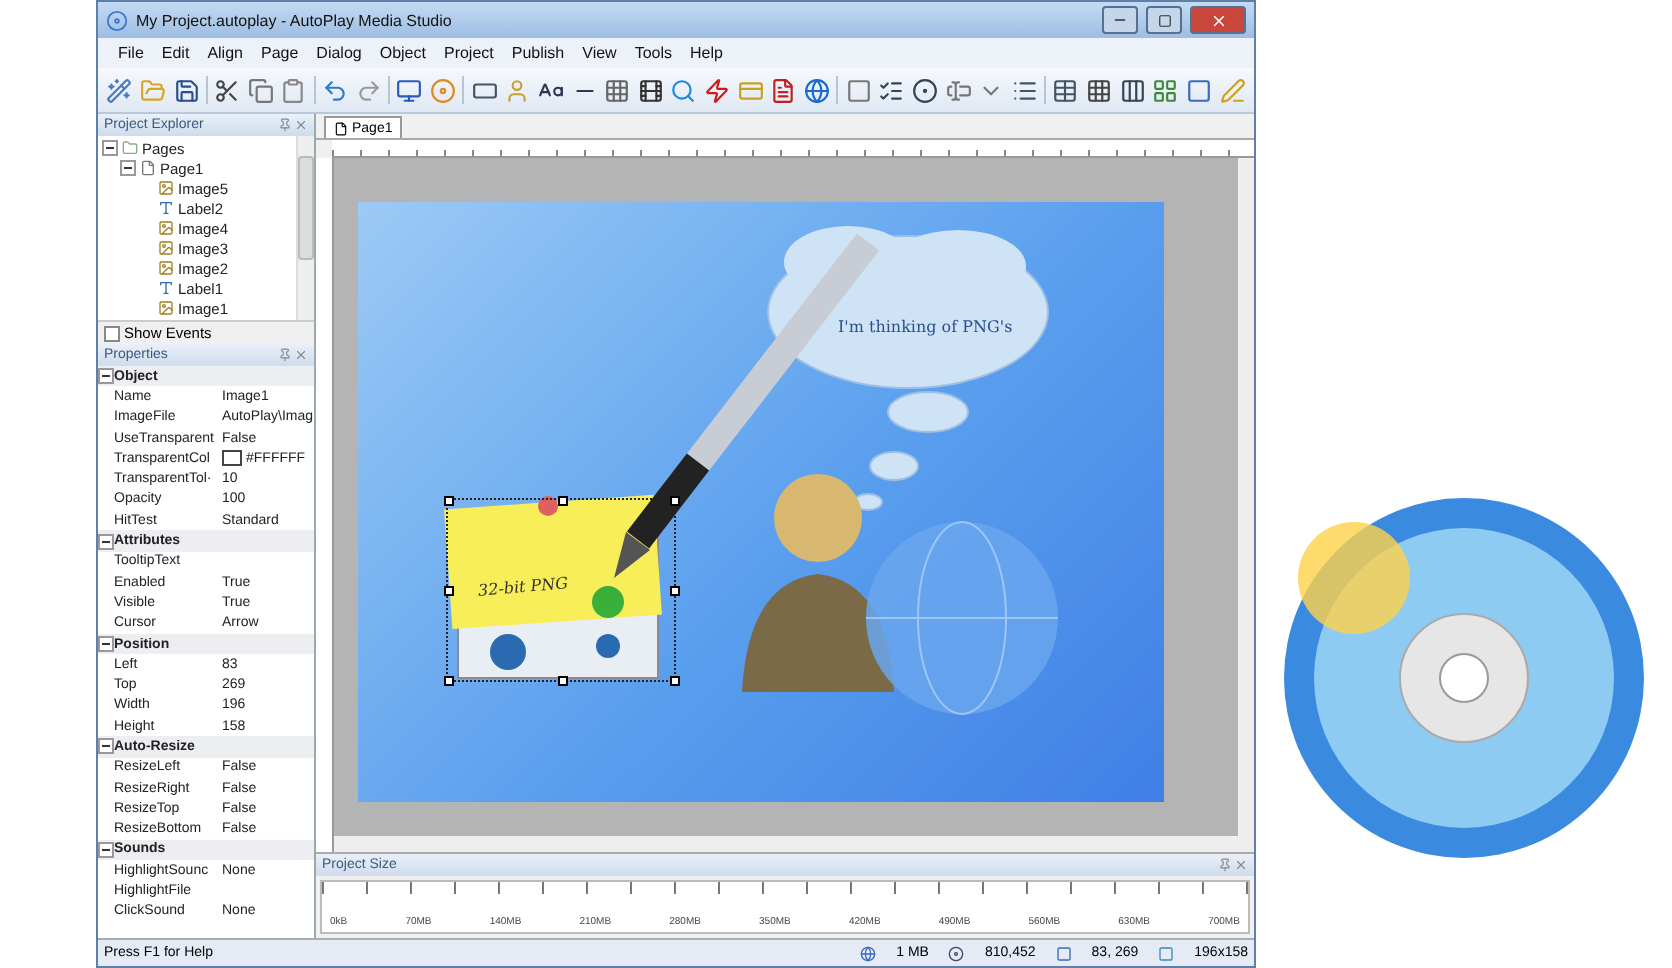 Image resolution: width=1672 pixels, height=968 pixels. What do you see at coordinates (120, 90) in the screenshot?
I see `wand-icon` at bounding box center [120, 90].